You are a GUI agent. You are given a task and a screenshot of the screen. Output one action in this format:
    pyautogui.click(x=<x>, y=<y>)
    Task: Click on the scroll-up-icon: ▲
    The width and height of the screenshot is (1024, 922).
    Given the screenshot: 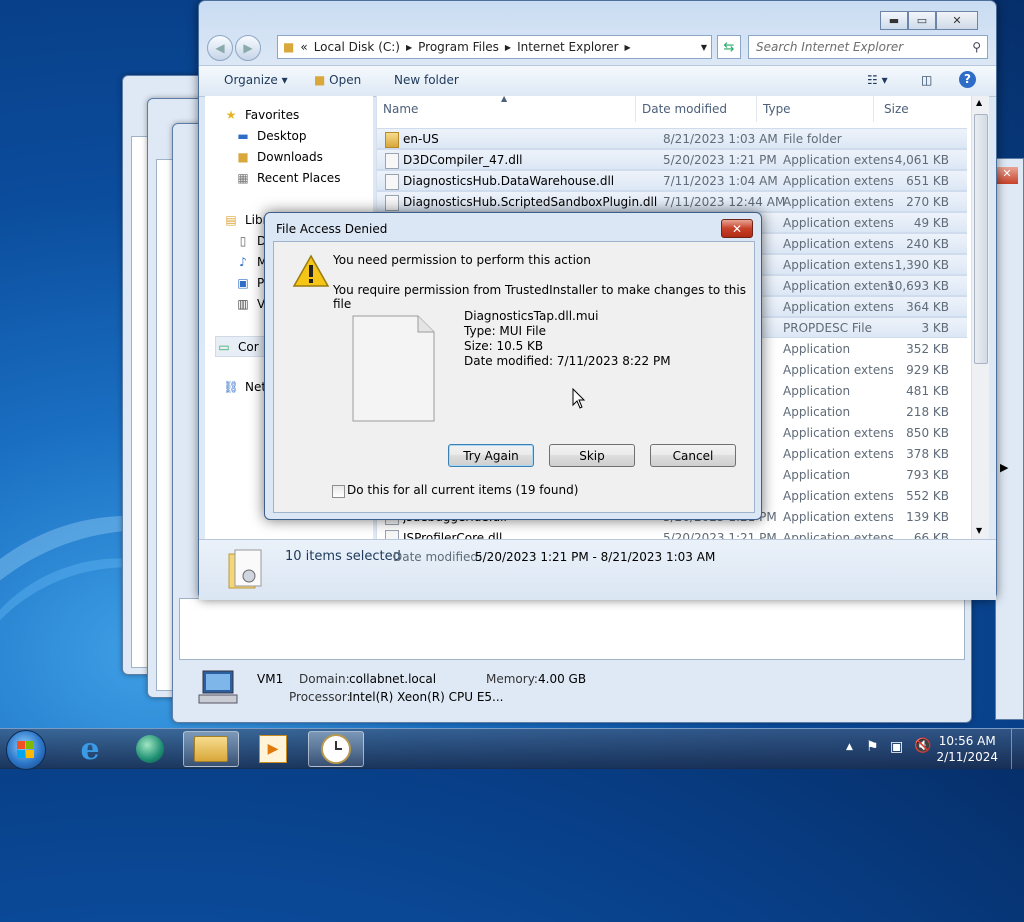 What is the action you would take?
    pyautogui.click(x=979, y=102)
    